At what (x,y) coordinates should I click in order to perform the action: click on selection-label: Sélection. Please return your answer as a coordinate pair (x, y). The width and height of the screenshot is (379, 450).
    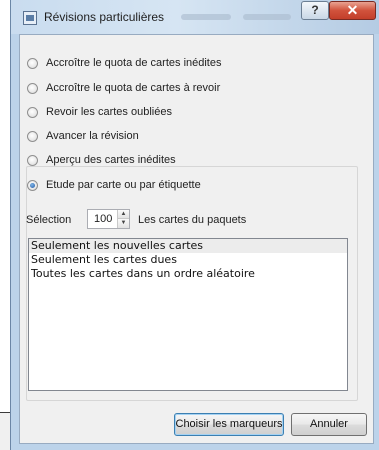
    Looking at the image, I should click on (49, 220).